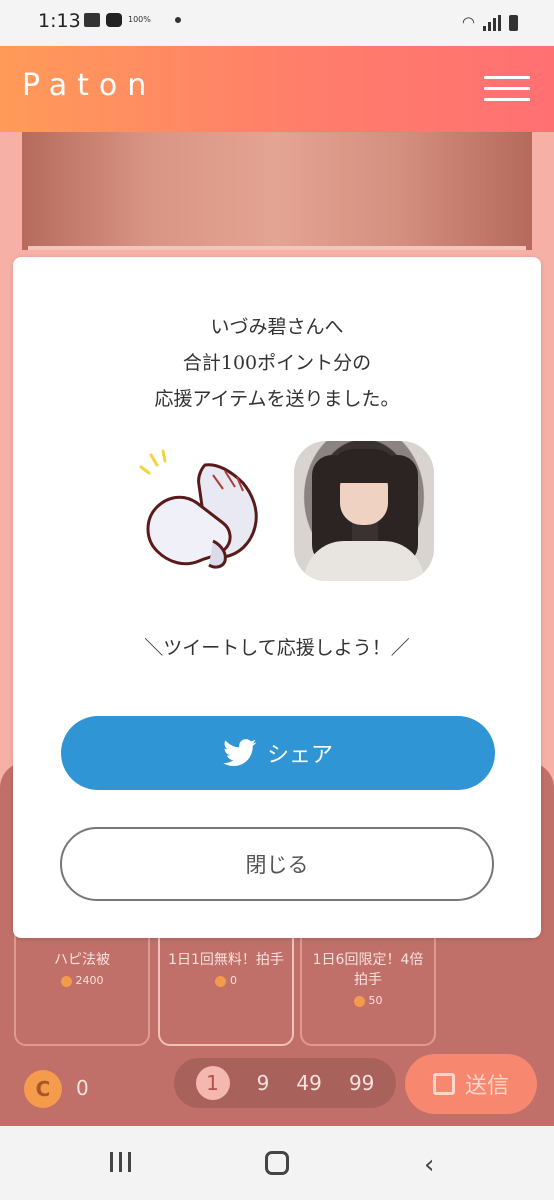  Describe the element at coordinates (308, 1083) in the screenshot. I see `quantity-option: 49` at that location.